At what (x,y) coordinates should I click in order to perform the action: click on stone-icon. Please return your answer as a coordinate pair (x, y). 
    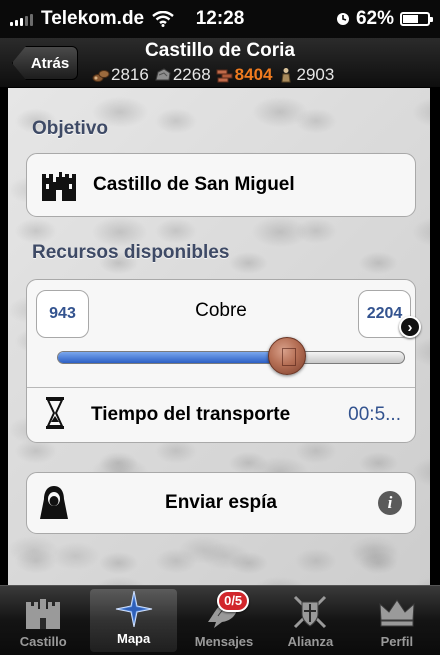
    Looking at the image, I should click on (163, 74).